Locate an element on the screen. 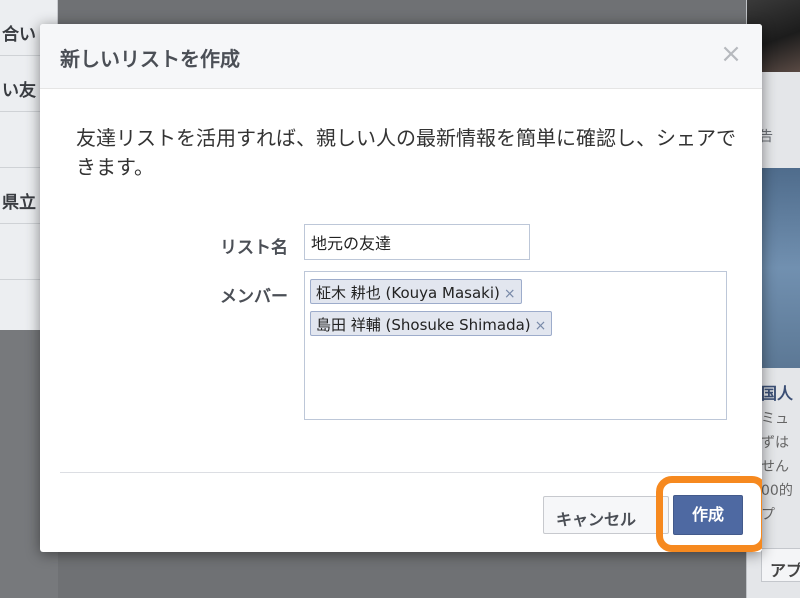 The image size is (800, 598). dialog-description: 友達リストを活用すれば、親しい人の最新情報を簡単に確認し、シェアできます。 is located at coordinates (406, 152).